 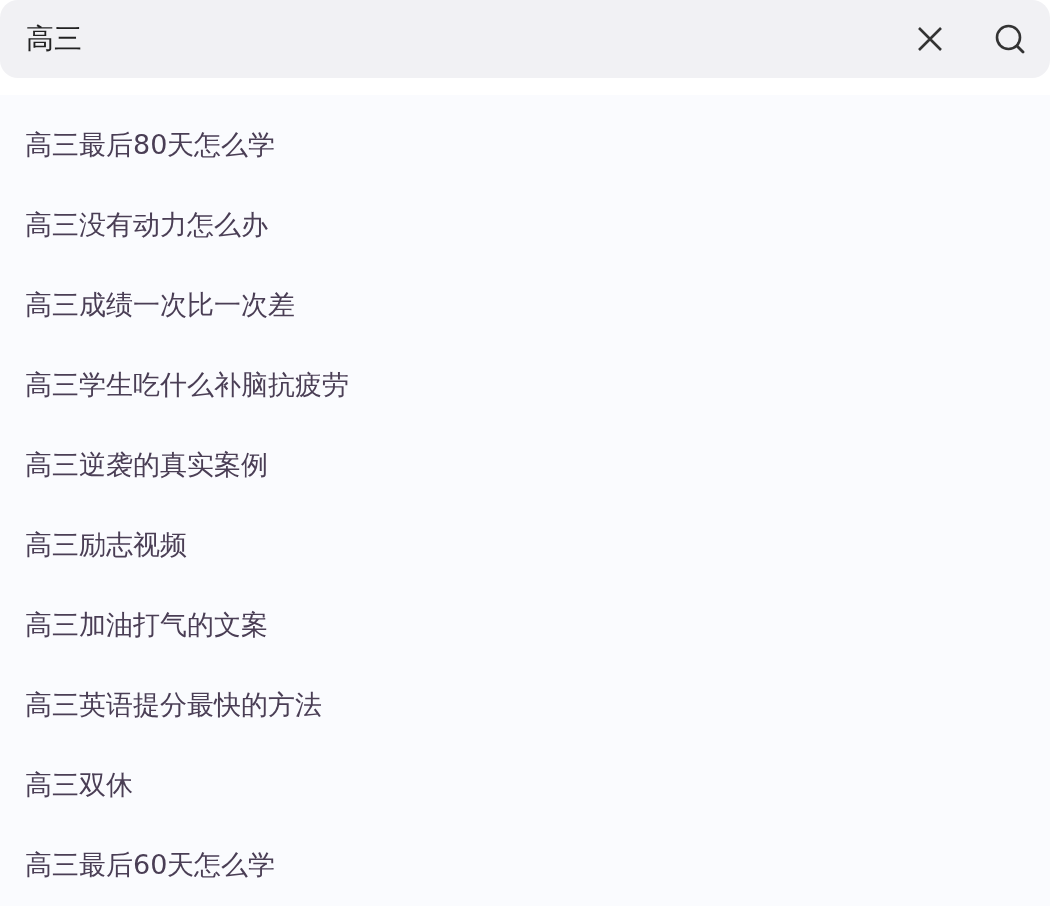 I want to click on search-bar: 高三, so click(x=525, y=39).